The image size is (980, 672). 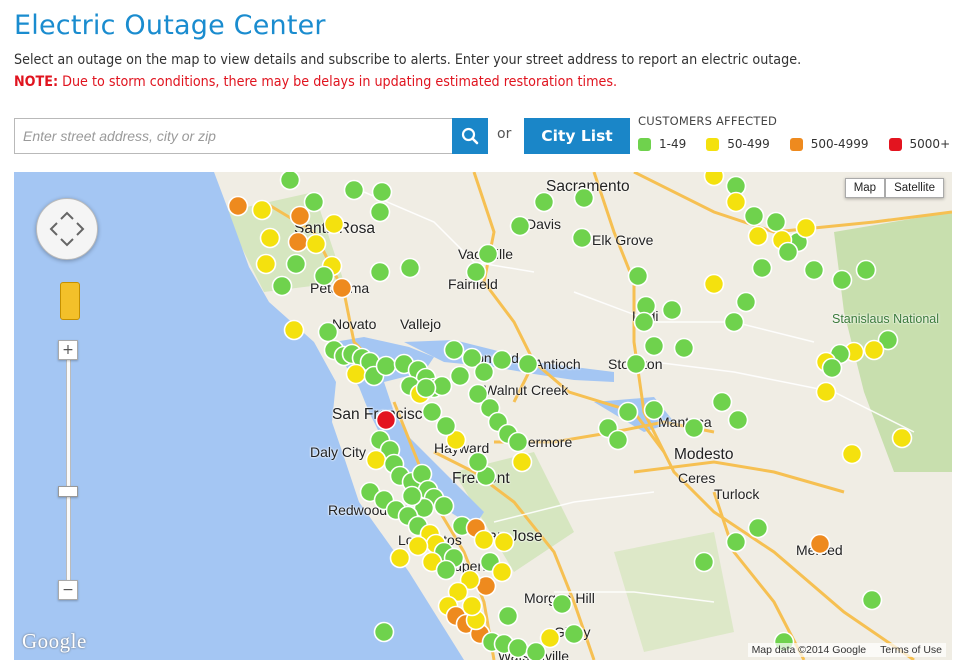 I want to click on address-search-input, so click(x=233, y=136).